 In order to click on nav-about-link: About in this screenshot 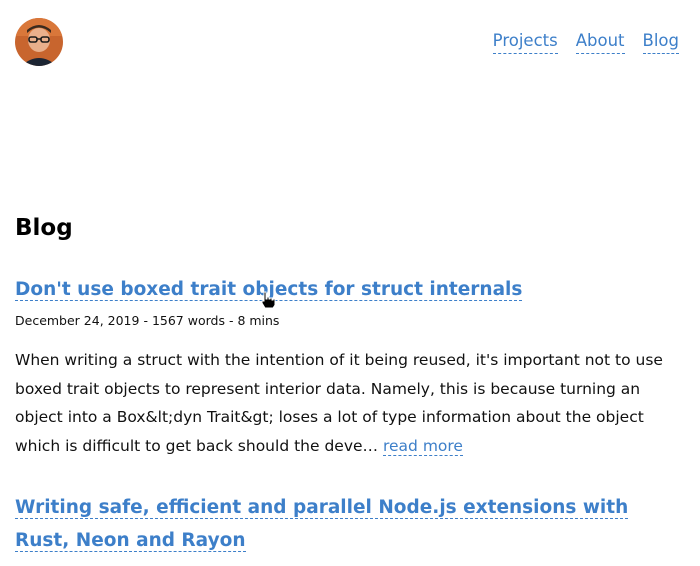, I will do `click(600, 42)`.